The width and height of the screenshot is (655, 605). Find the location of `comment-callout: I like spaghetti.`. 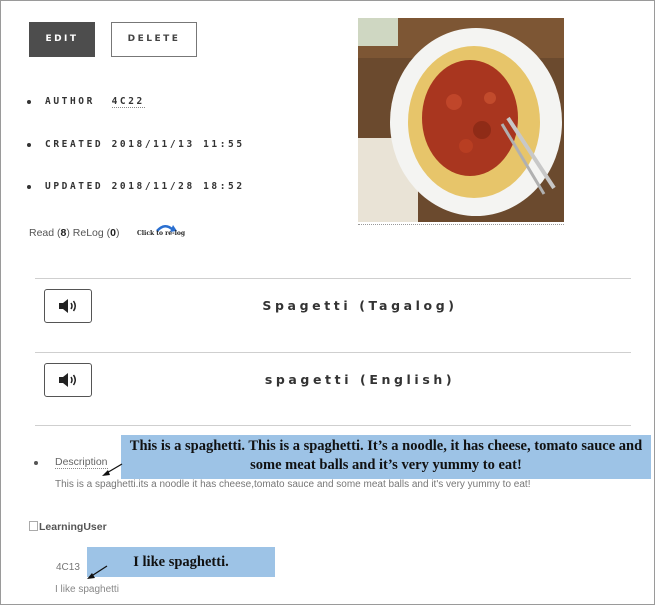

comment-callout: I like spaghetti. is located at coordinates (181, 562).